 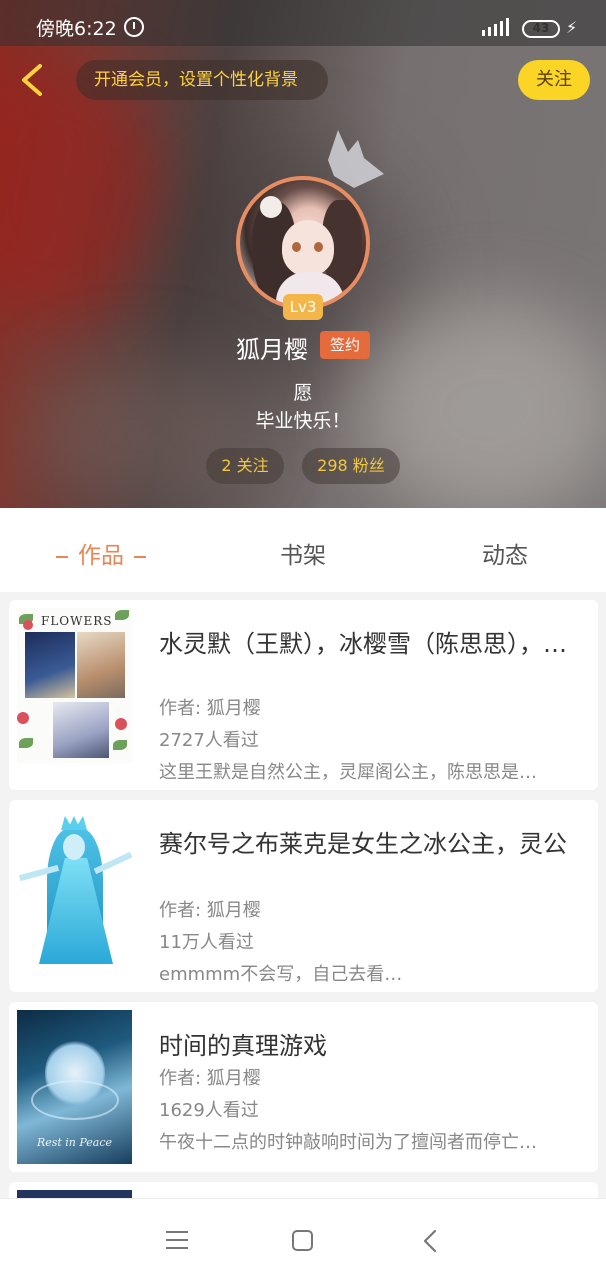 I want to click on fans-count: 298 粉丝, so click(x=351, y=466).